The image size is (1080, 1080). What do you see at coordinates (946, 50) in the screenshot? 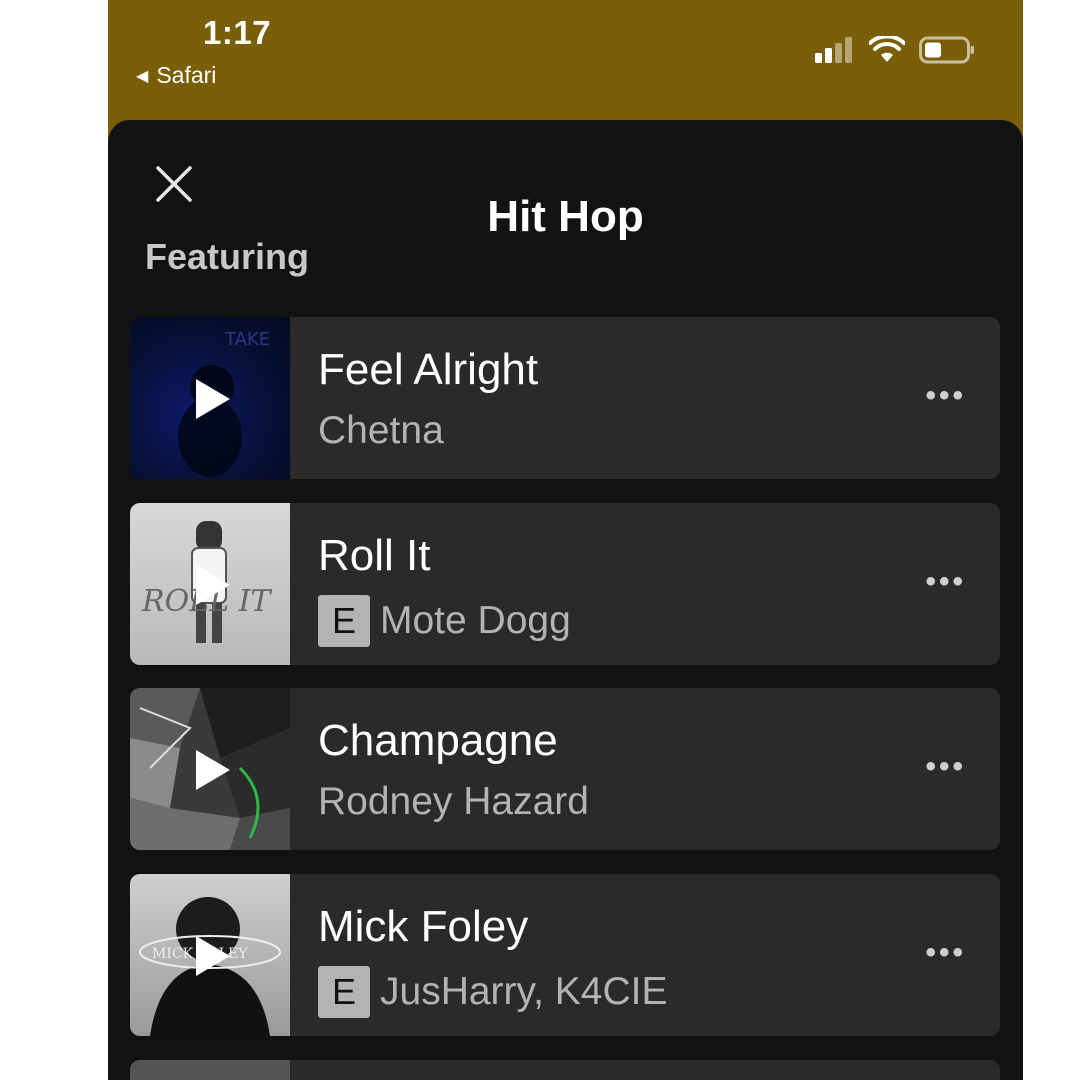
I see `battery-icon` at bounding box center [946, 50].